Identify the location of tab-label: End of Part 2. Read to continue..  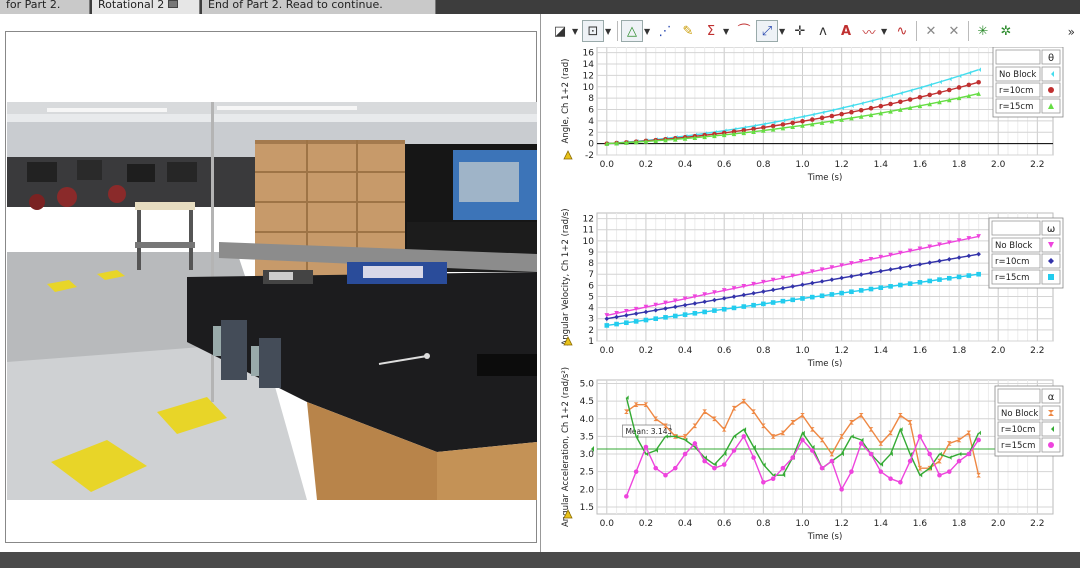
(295, 5).